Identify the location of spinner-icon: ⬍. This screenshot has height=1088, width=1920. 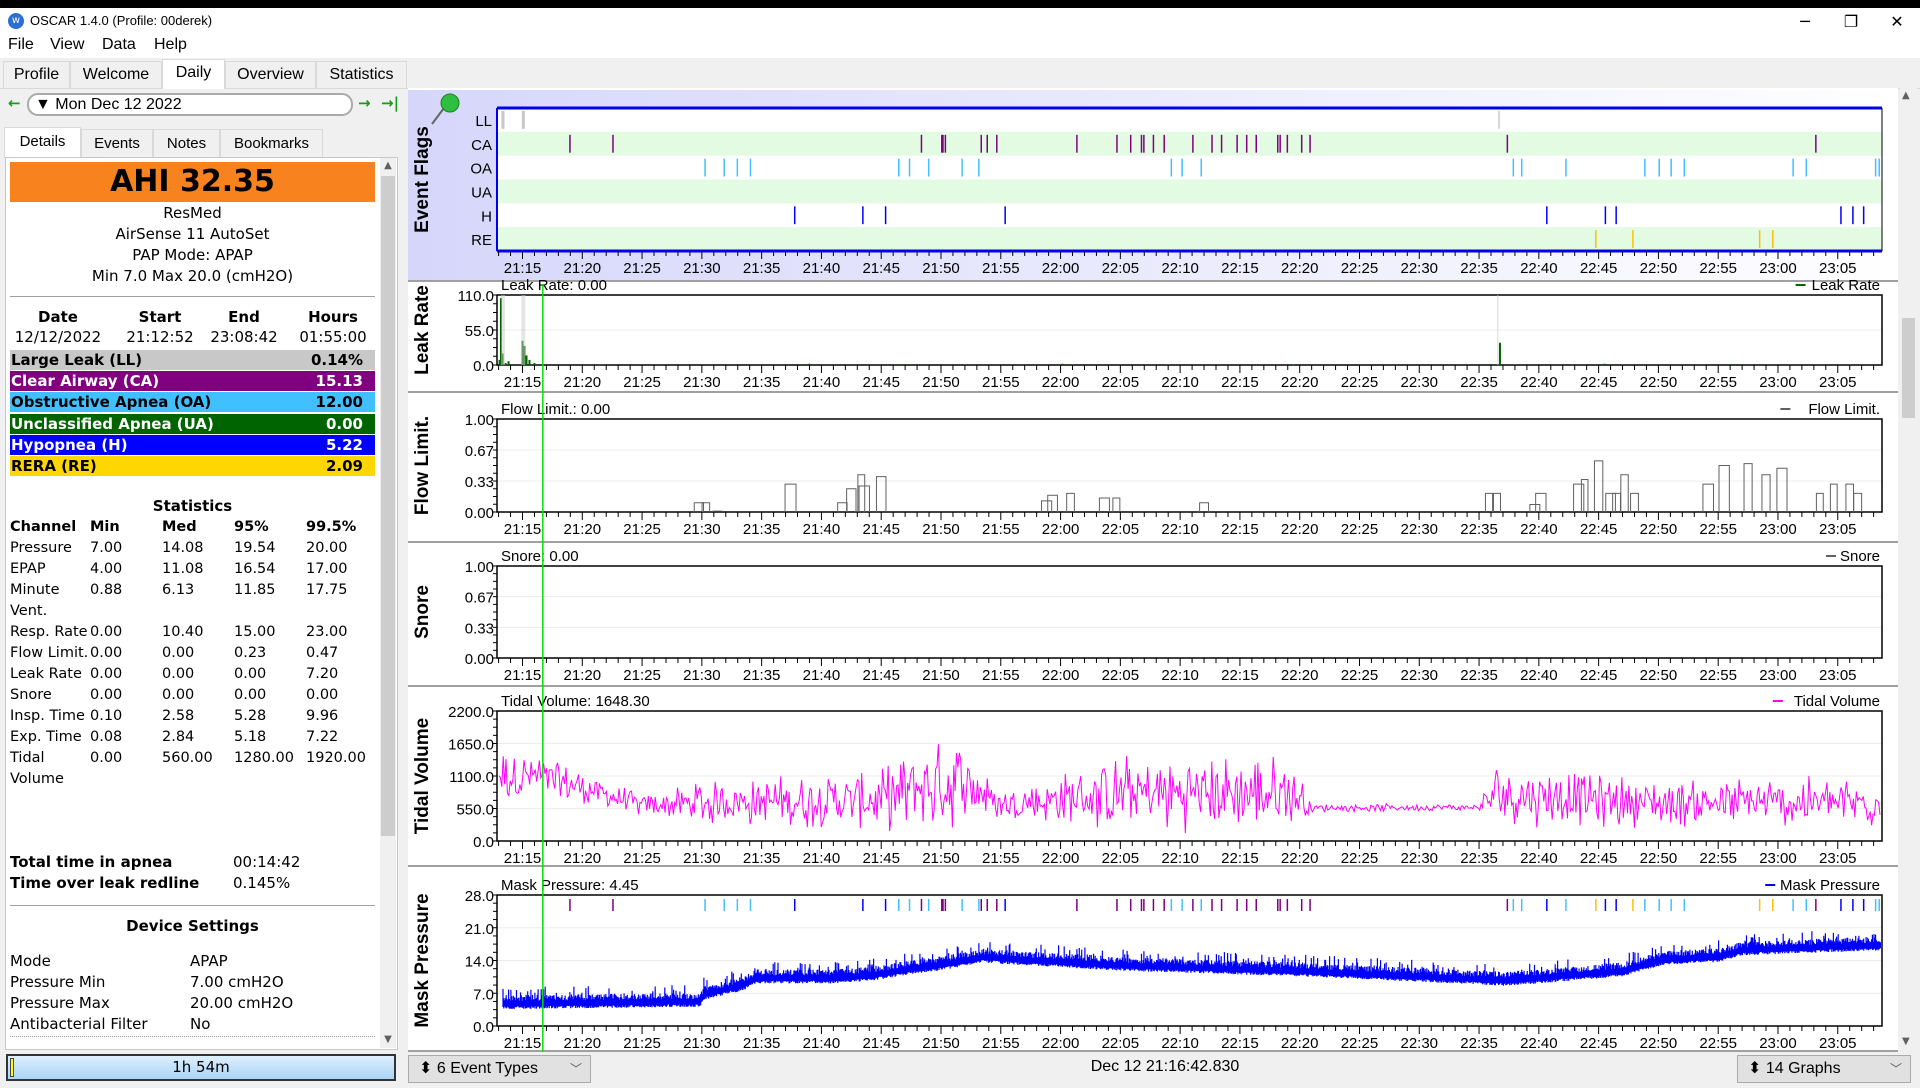
(1757, 1068).